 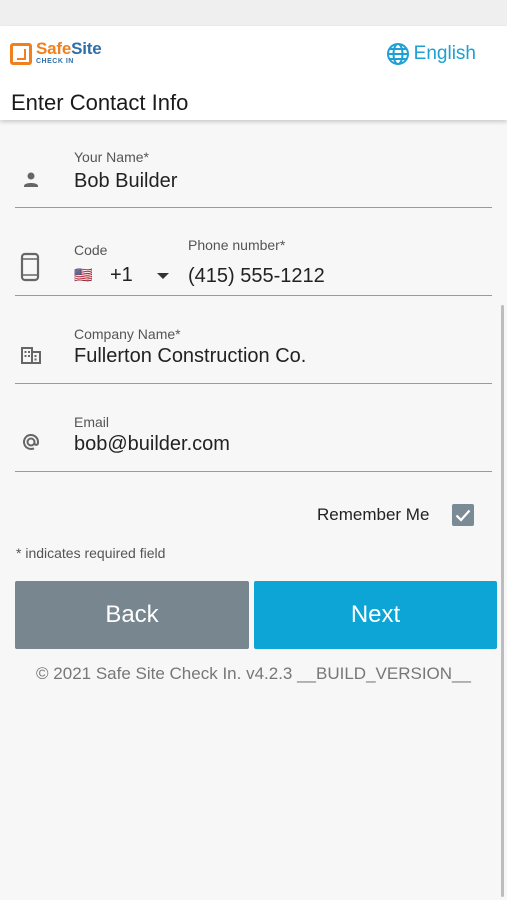 I want to click on checkmark-icon, so click(x=463, y=515).